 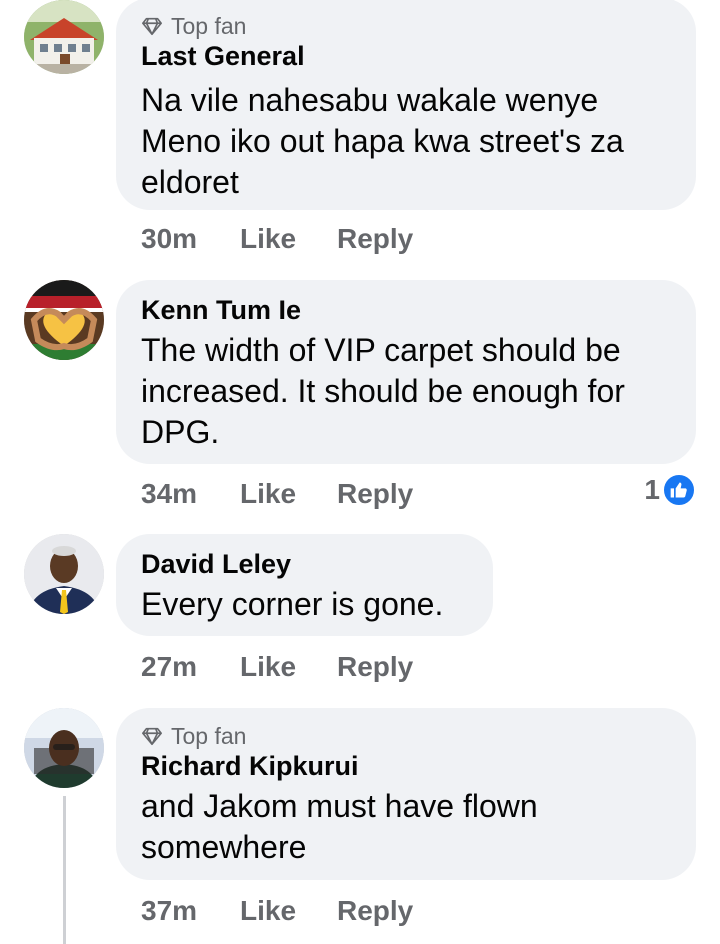 I want to click on house-avatar-image, so click(x=64, y=37).